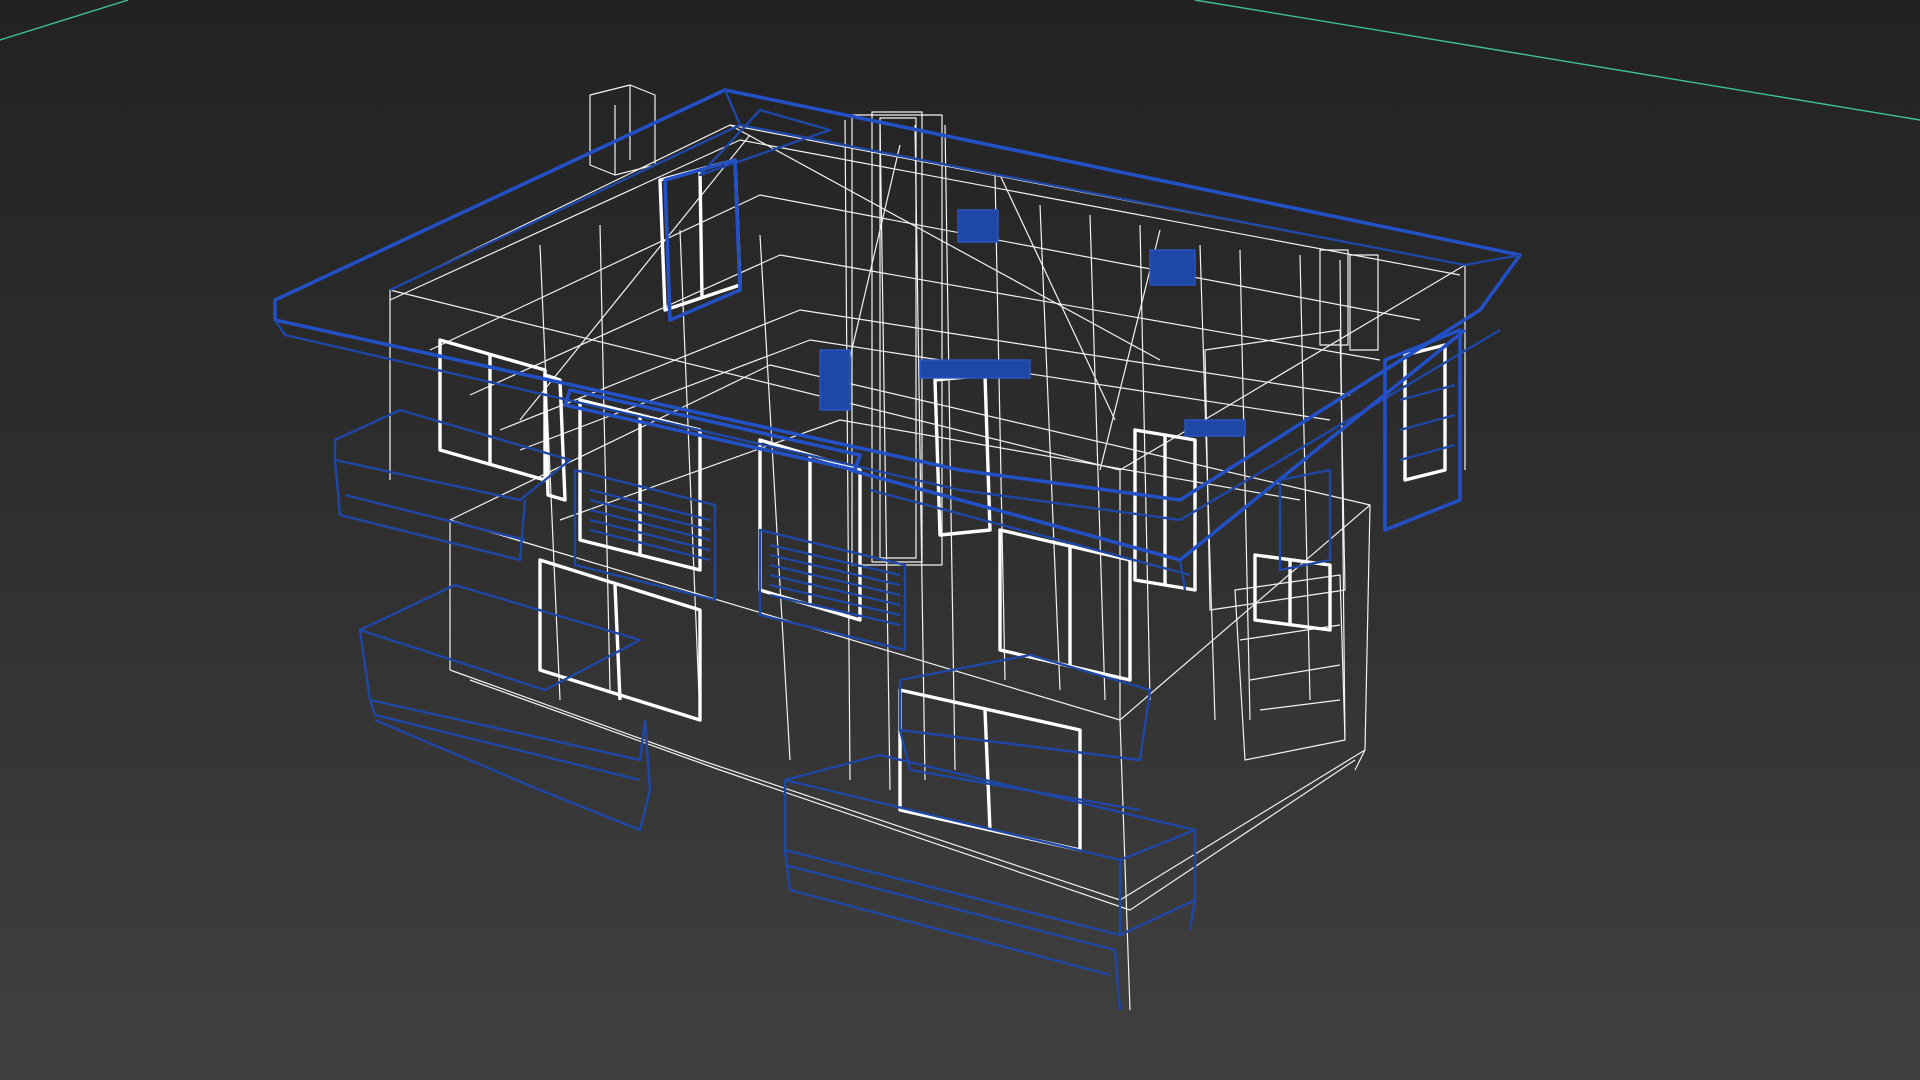  I want to click on grid-axis-lines, so click(960, 60).